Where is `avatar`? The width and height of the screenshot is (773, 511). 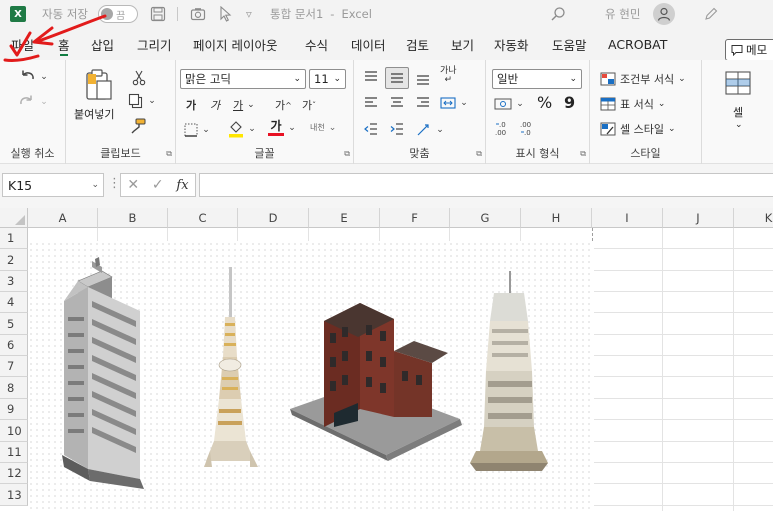 avatar is located at coordinates (664, 14).